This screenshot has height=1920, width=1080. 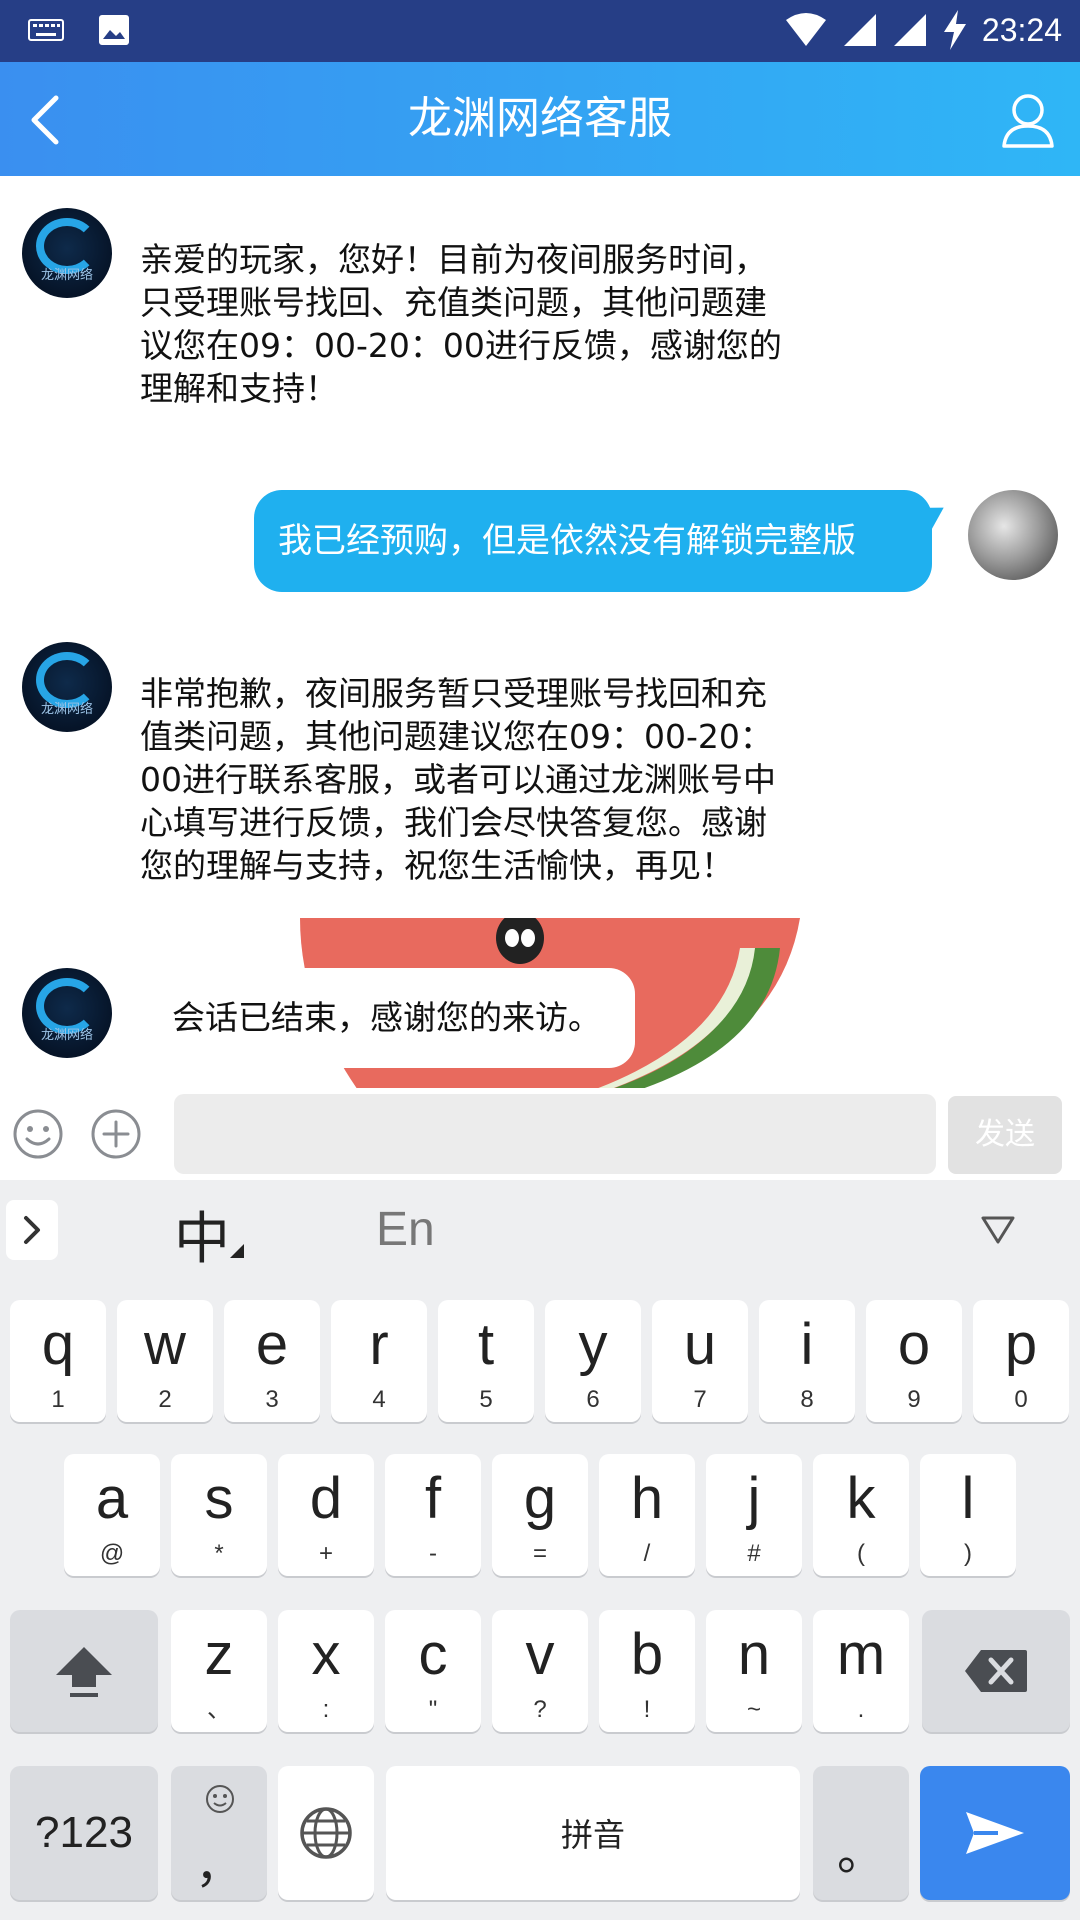 What do you see at coordinates (1005, 1135) in the screenshot?
I see `send-button: 发送` at bounding box center [1005, 1135].